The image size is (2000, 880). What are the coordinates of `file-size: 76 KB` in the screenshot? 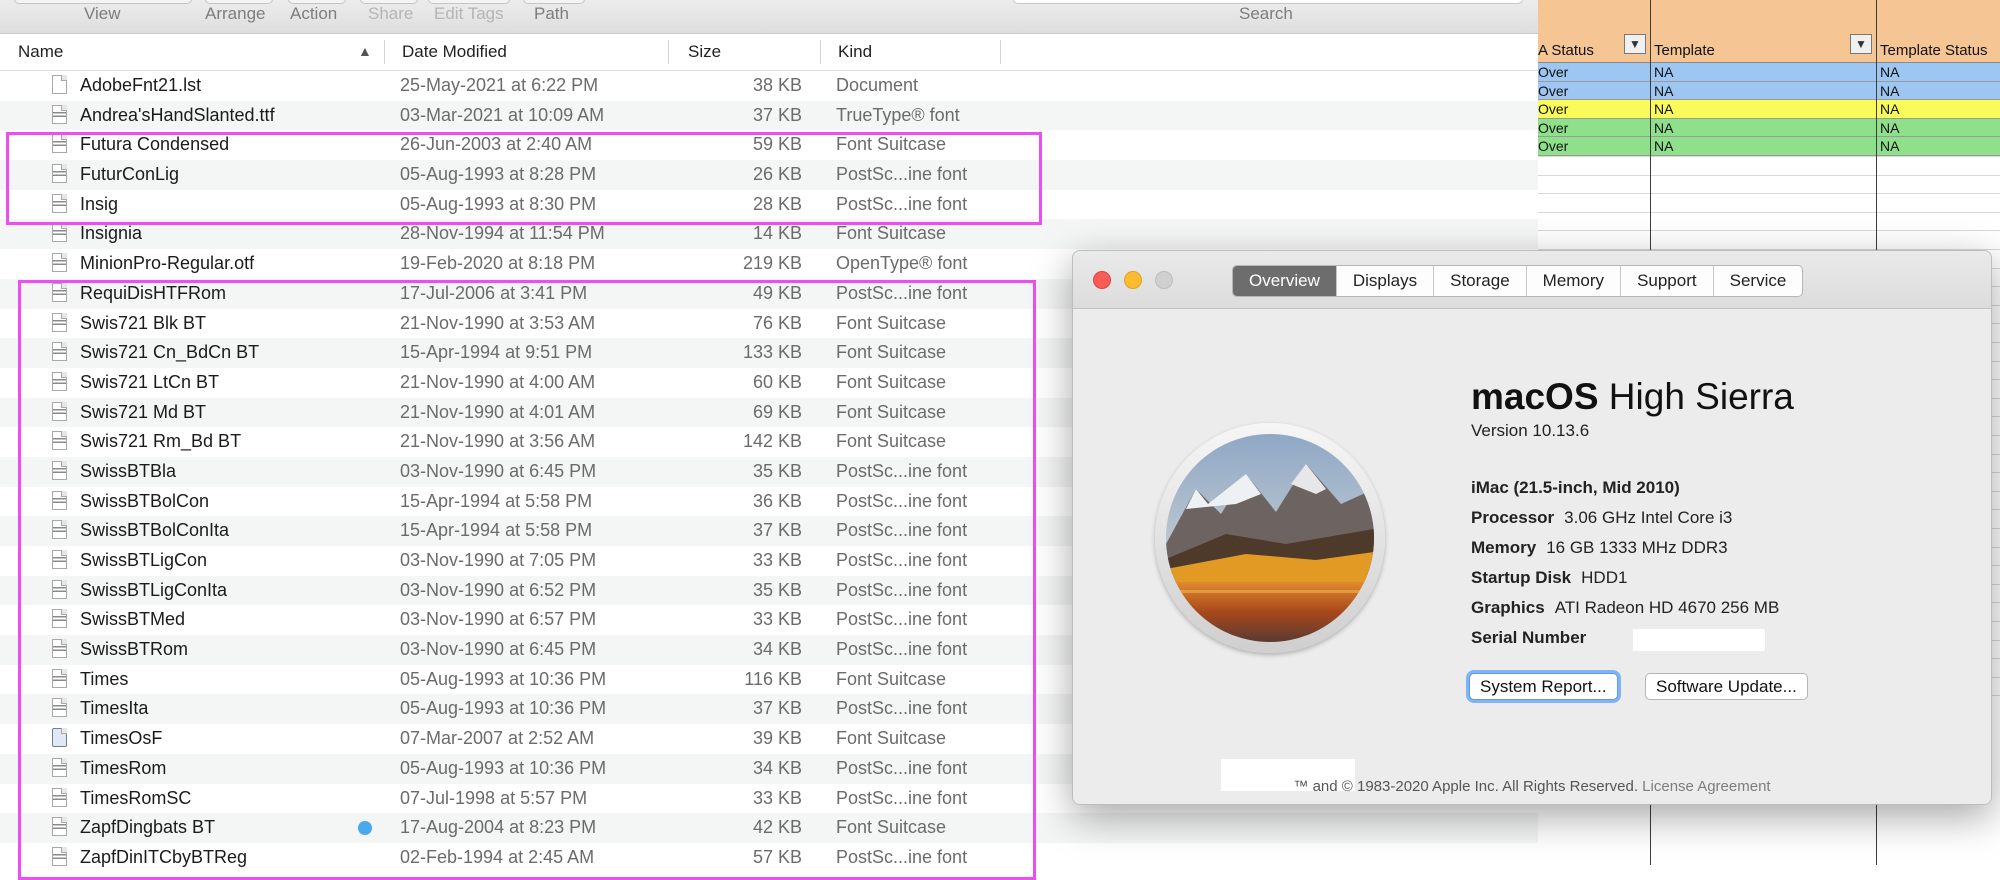 It's located at (777, 322).